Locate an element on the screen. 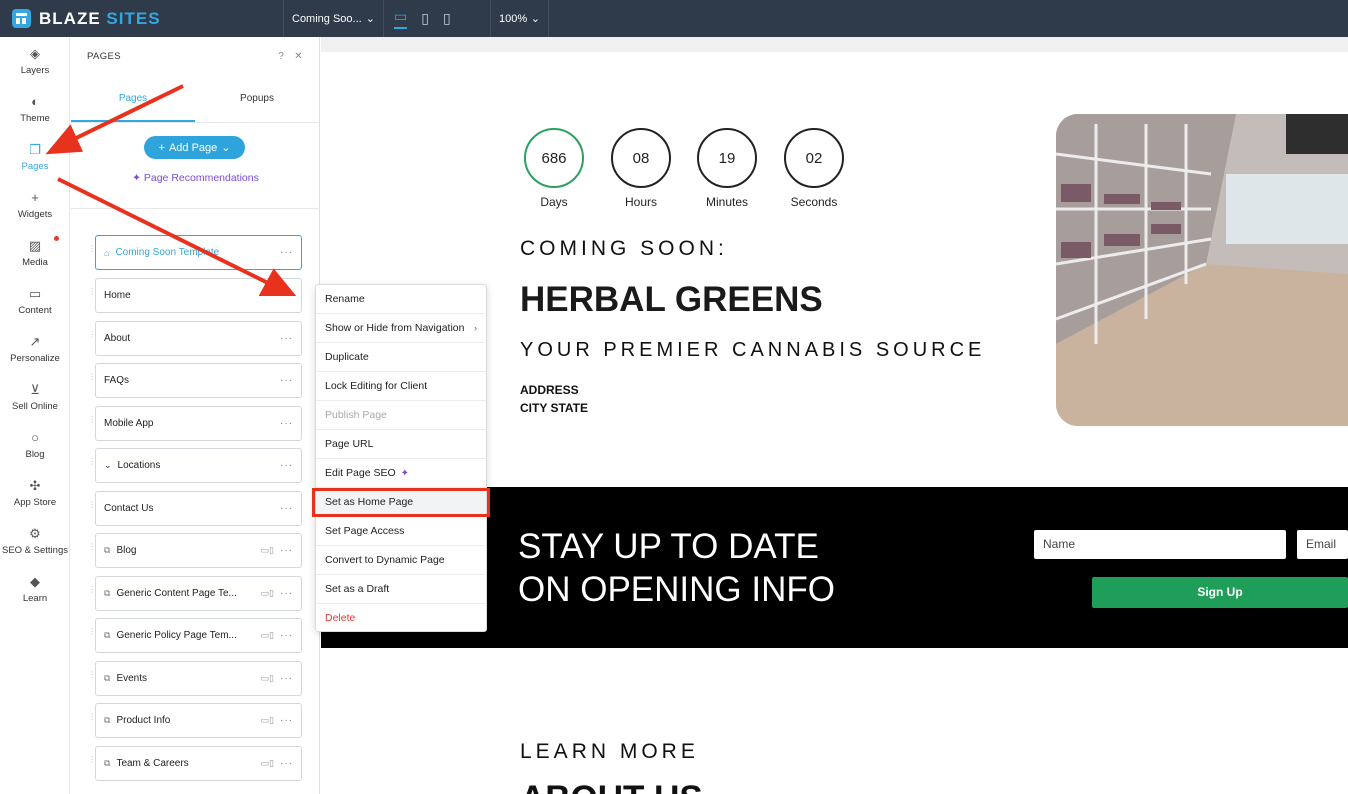 The image size is (1348, 794). page-item-label: About is located at coordinates (117, 338).